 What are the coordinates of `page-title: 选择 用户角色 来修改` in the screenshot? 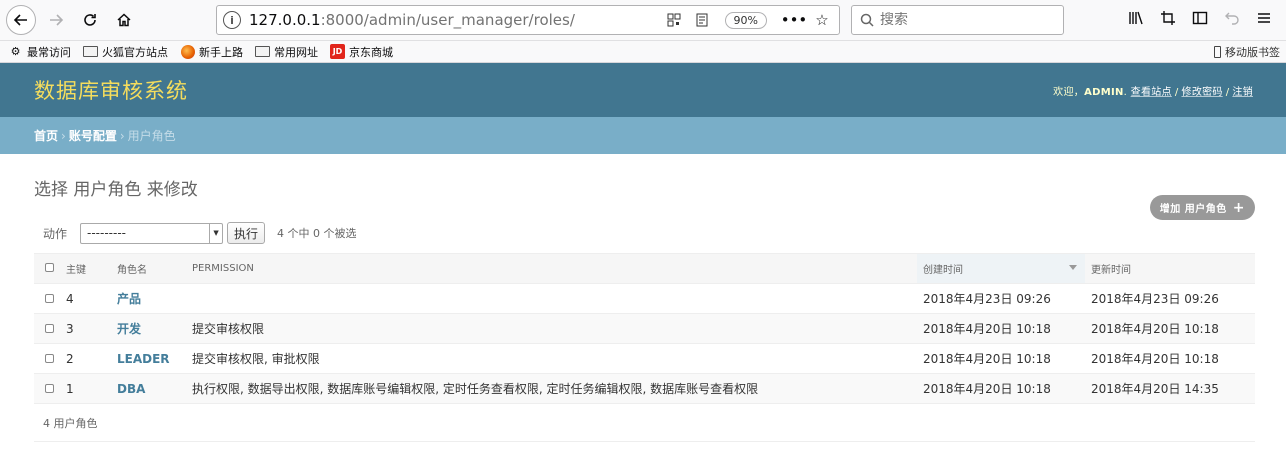 It's located at (116, 190).